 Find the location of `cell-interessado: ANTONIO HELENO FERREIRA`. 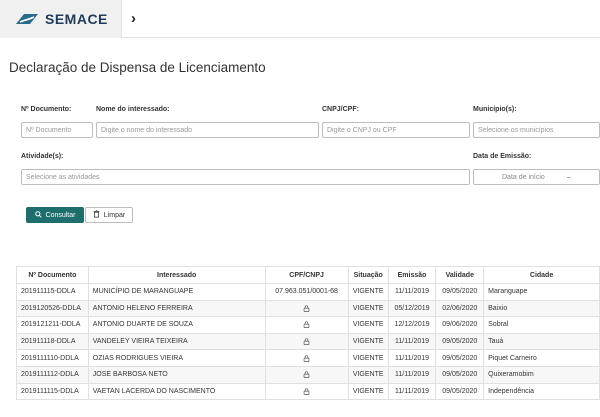

cell-interessado: ANTONIO HELENO FERREIRA is located at coordinates (176, 308).